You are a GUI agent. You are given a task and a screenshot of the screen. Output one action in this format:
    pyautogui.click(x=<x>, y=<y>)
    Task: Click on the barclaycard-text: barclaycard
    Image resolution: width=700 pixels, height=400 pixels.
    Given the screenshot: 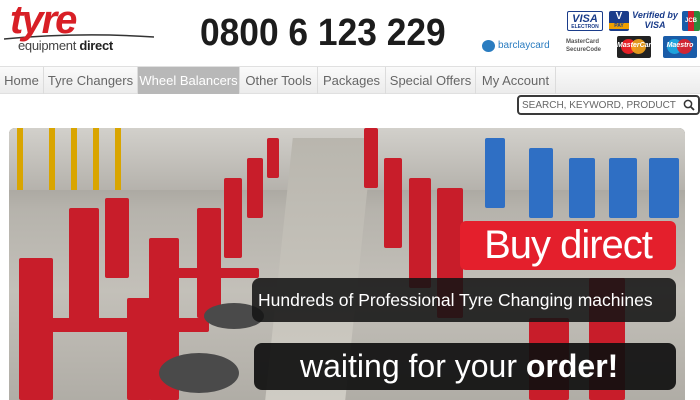 What is the action you would take?
    pyautogui.click(x=524, y=45)
    